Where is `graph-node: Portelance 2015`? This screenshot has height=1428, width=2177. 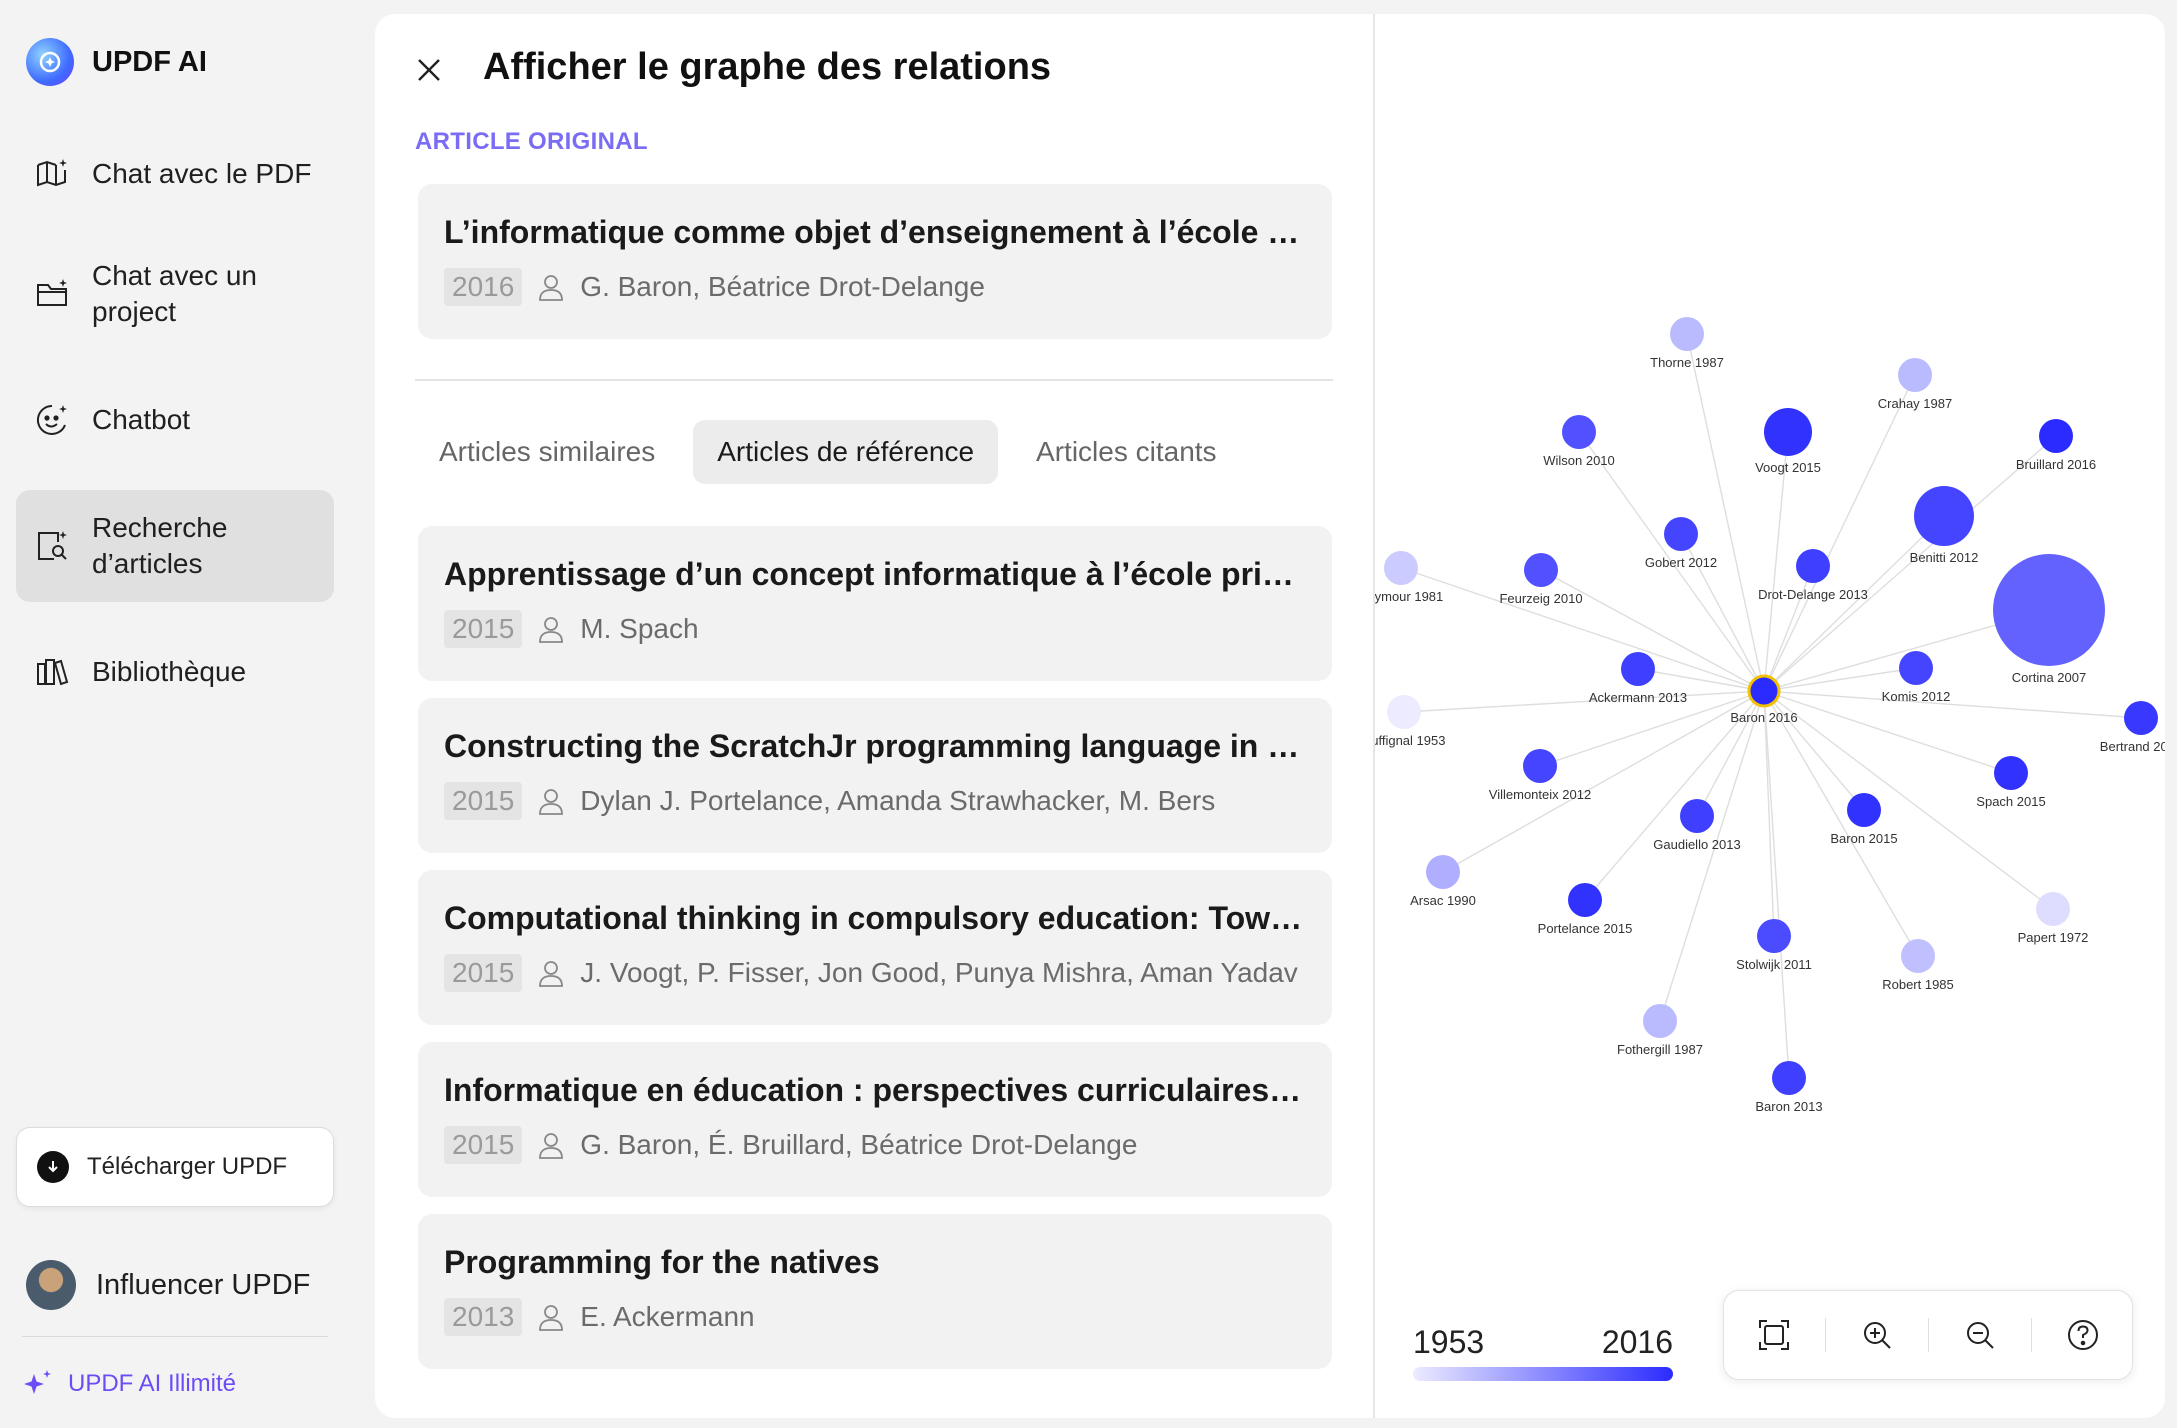
graph-node: Portelance 2015 is located at coordinates (1585, 909).